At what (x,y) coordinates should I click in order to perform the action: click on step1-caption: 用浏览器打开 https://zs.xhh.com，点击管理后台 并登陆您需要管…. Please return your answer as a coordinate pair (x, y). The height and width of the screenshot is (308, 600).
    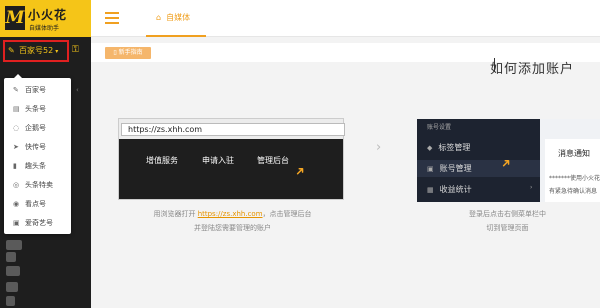
    Looking at the image, I should click on (232, 221).